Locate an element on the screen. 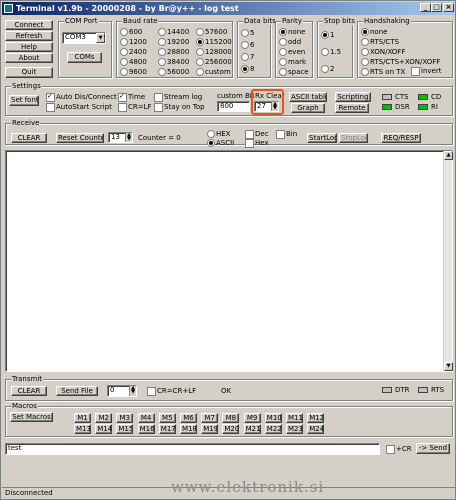 The height and width of the screenshot is (500, 456). parity-radio-odd: odd is located at coordinates (290, 42).